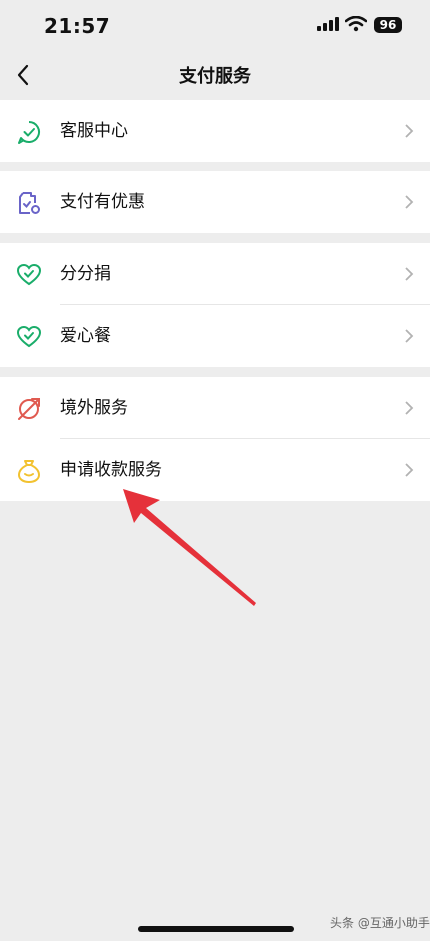  Describe the element at coordinates (215, 408) in the screenshot. I see `menu-item-overseas-service: 境外服务` at that location.